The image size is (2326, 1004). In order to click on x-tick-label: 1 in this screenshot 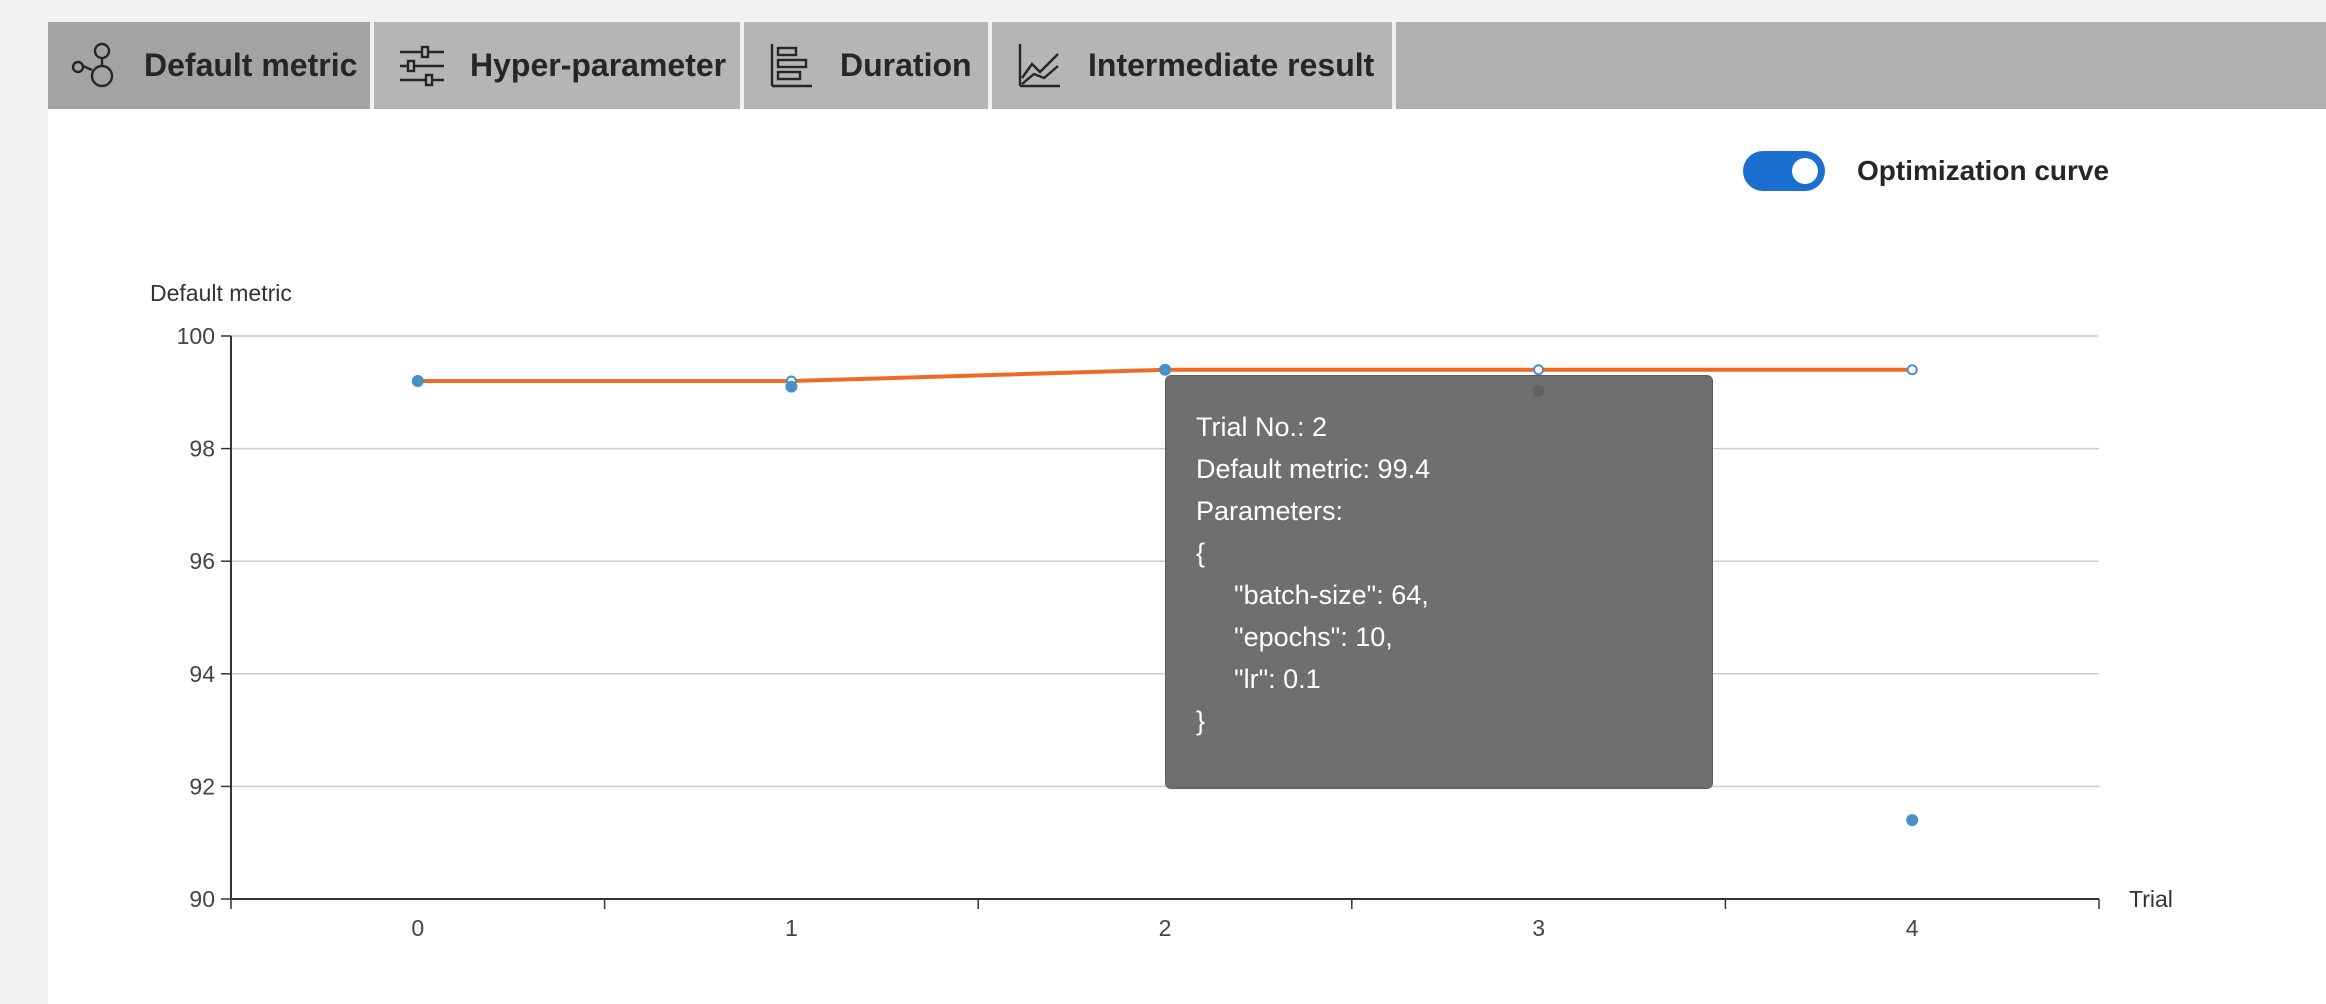, I will do `click(791, 928)`.